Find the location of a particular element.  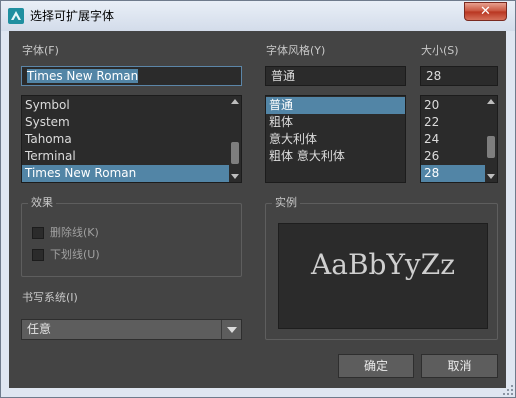

font-list-scrollbar is located at coordinates (235, 139).